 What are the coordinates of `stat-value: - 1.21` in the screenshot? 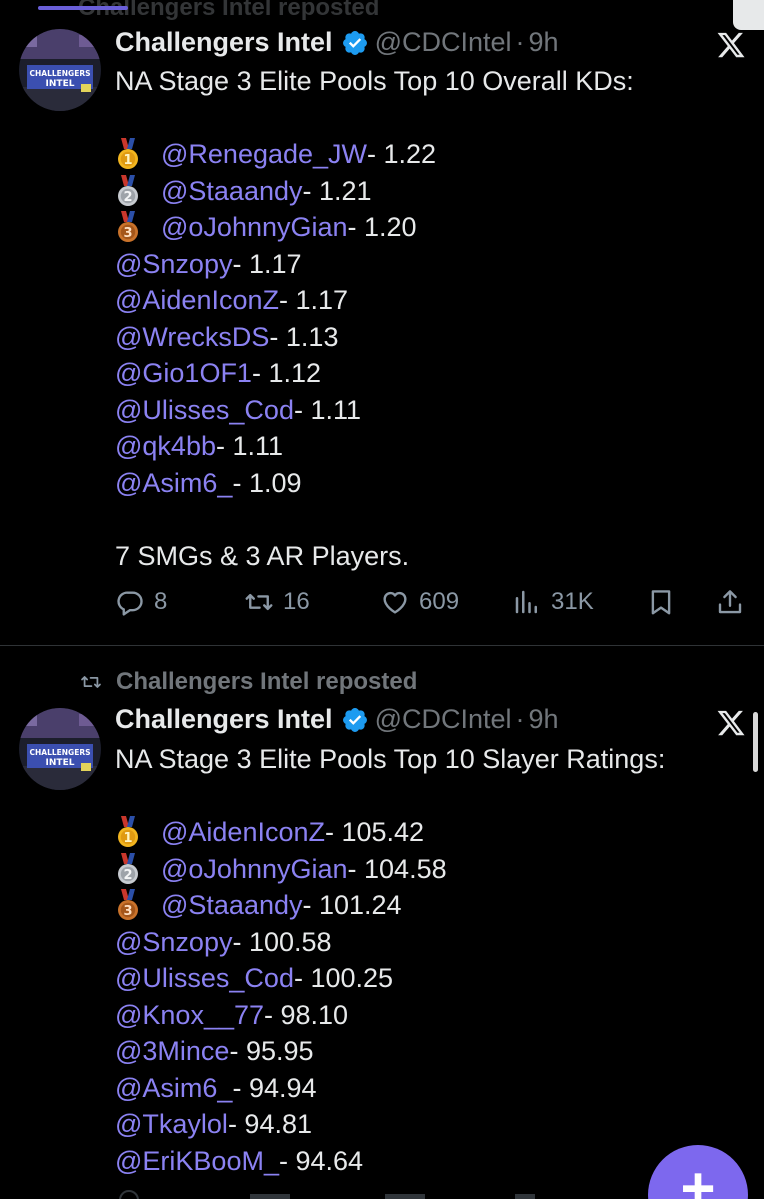 It's located at (337, 190).